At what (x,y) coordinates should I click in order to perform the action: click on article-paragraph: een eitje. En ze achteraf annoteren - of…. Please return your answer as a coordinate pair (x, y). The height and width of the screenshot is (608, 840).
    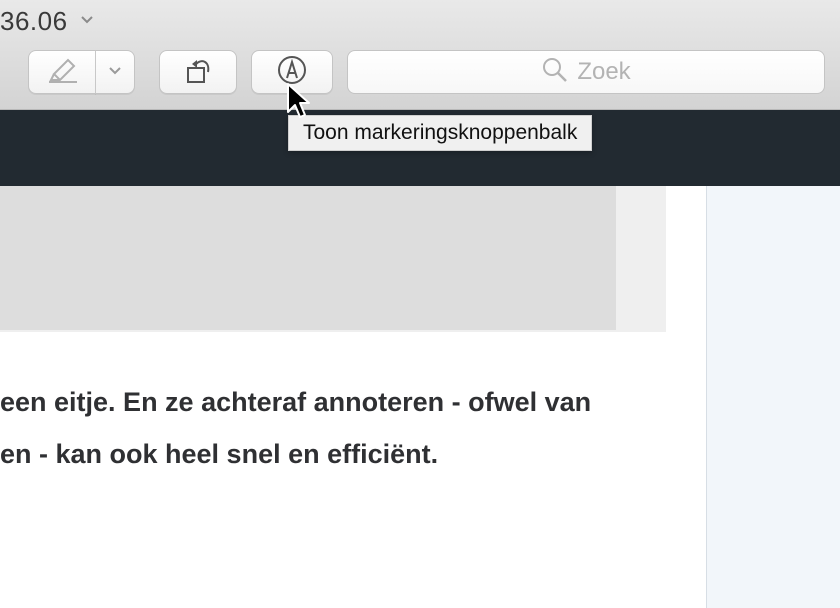
    Looking at the image, I should click on (330, 428).